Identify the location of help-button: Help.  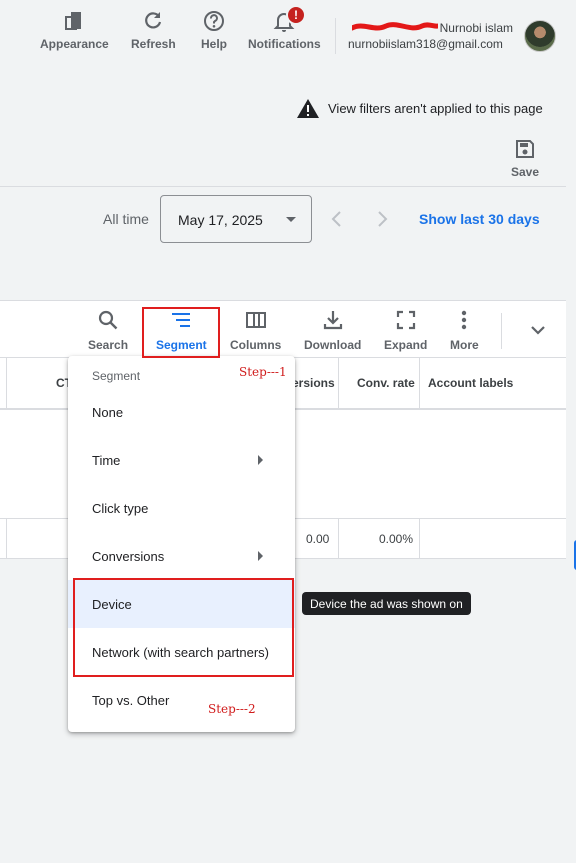
(214, 29).